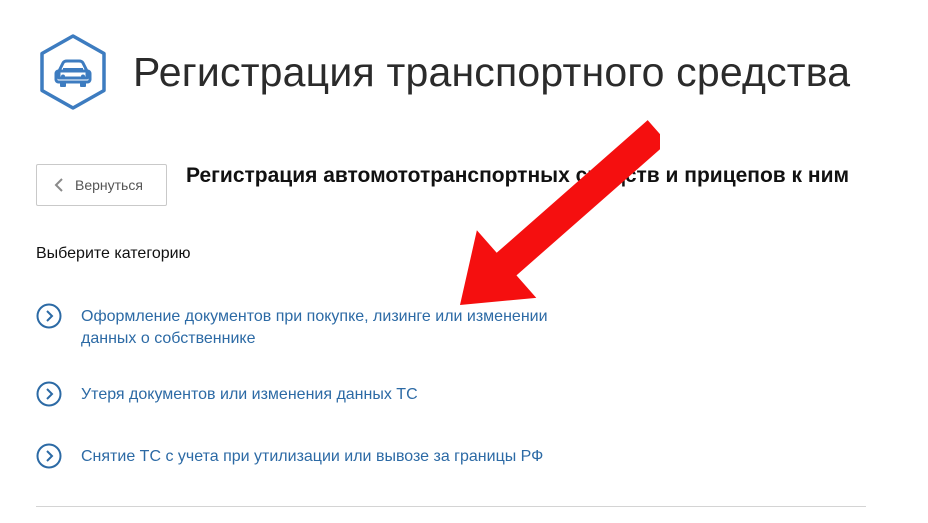 The height and width of the screenshot is (523, 928). Describe the element at coordinates (560, 212) in the screenshot. I see `red-arrow-icon` at that location.